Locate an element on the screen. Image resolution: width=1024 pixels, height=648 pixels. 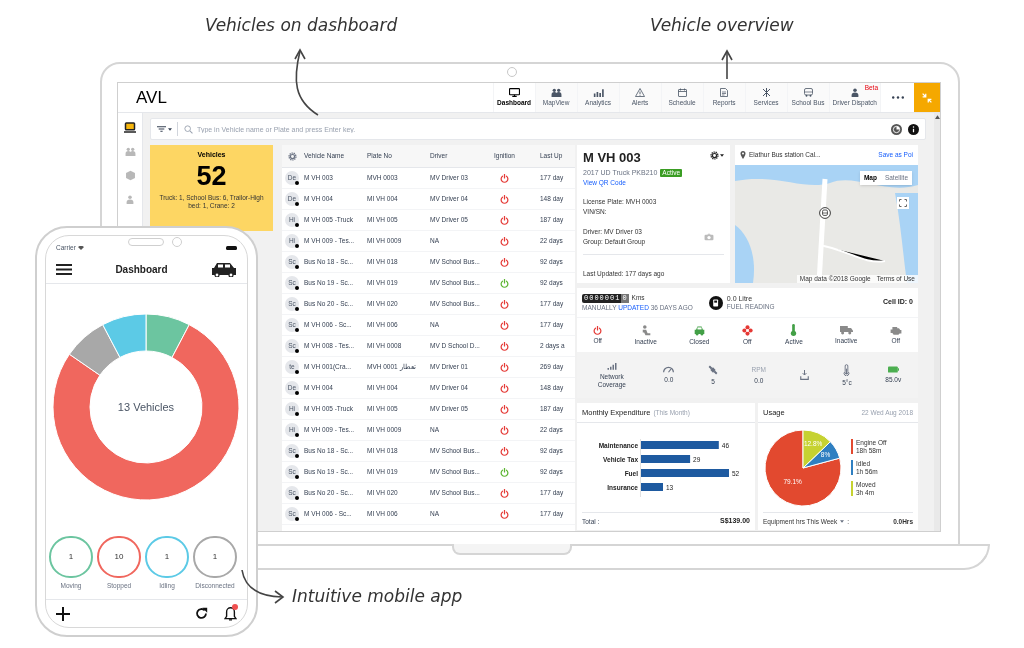
more-icon is located at coordinates (897, 97).